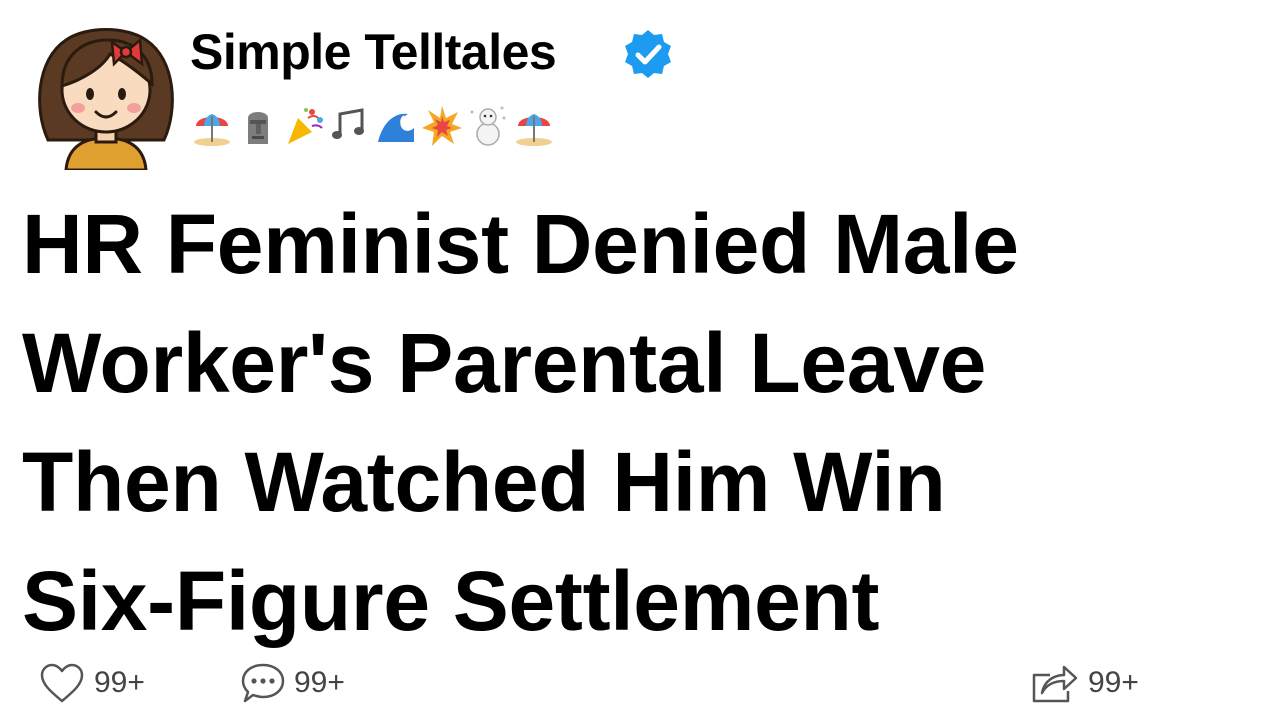 This screenshot has height=720, width=1280. Describe the element at coordinates (488, 126) in the screenshot. I see `snowman-icon` at that location.